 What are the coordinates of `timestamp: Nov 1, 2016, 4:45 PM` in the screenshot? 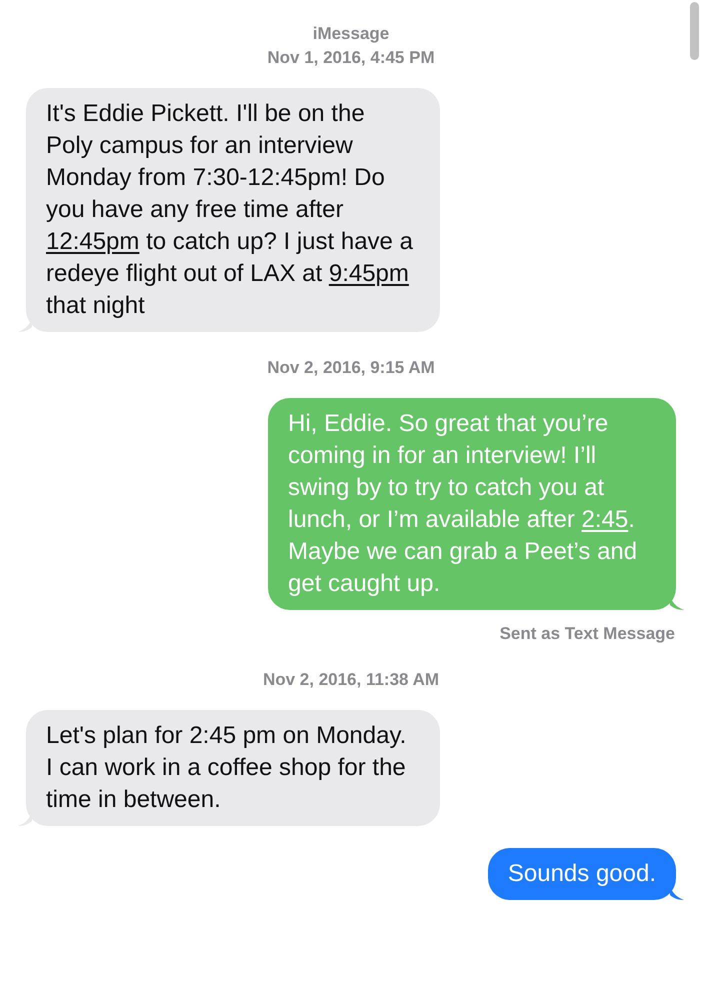 It's located at (351, 58).